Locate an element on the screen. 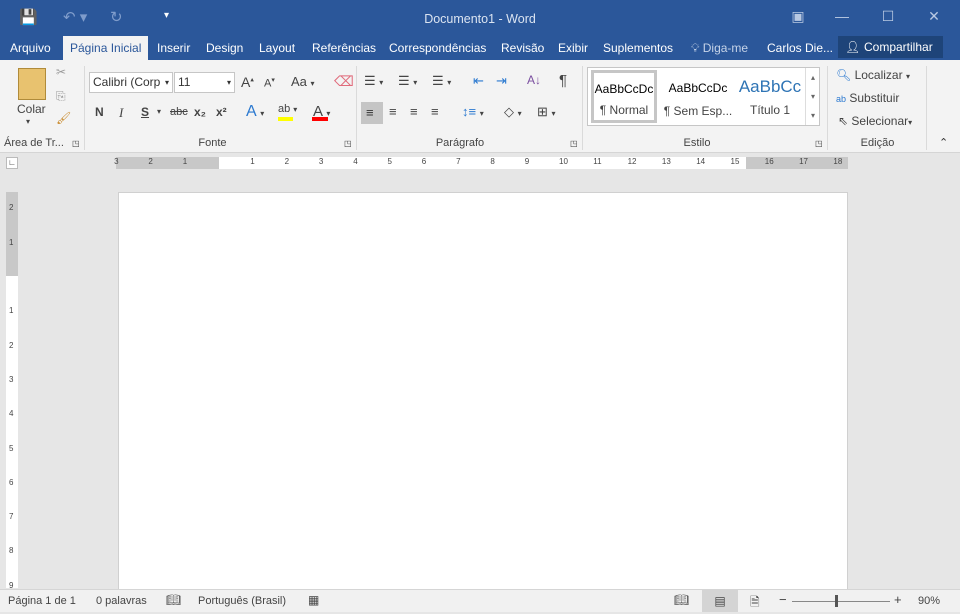 The height and width of the screenshot is (614, 960). underline-button: S is located at coordinates (145, 112).